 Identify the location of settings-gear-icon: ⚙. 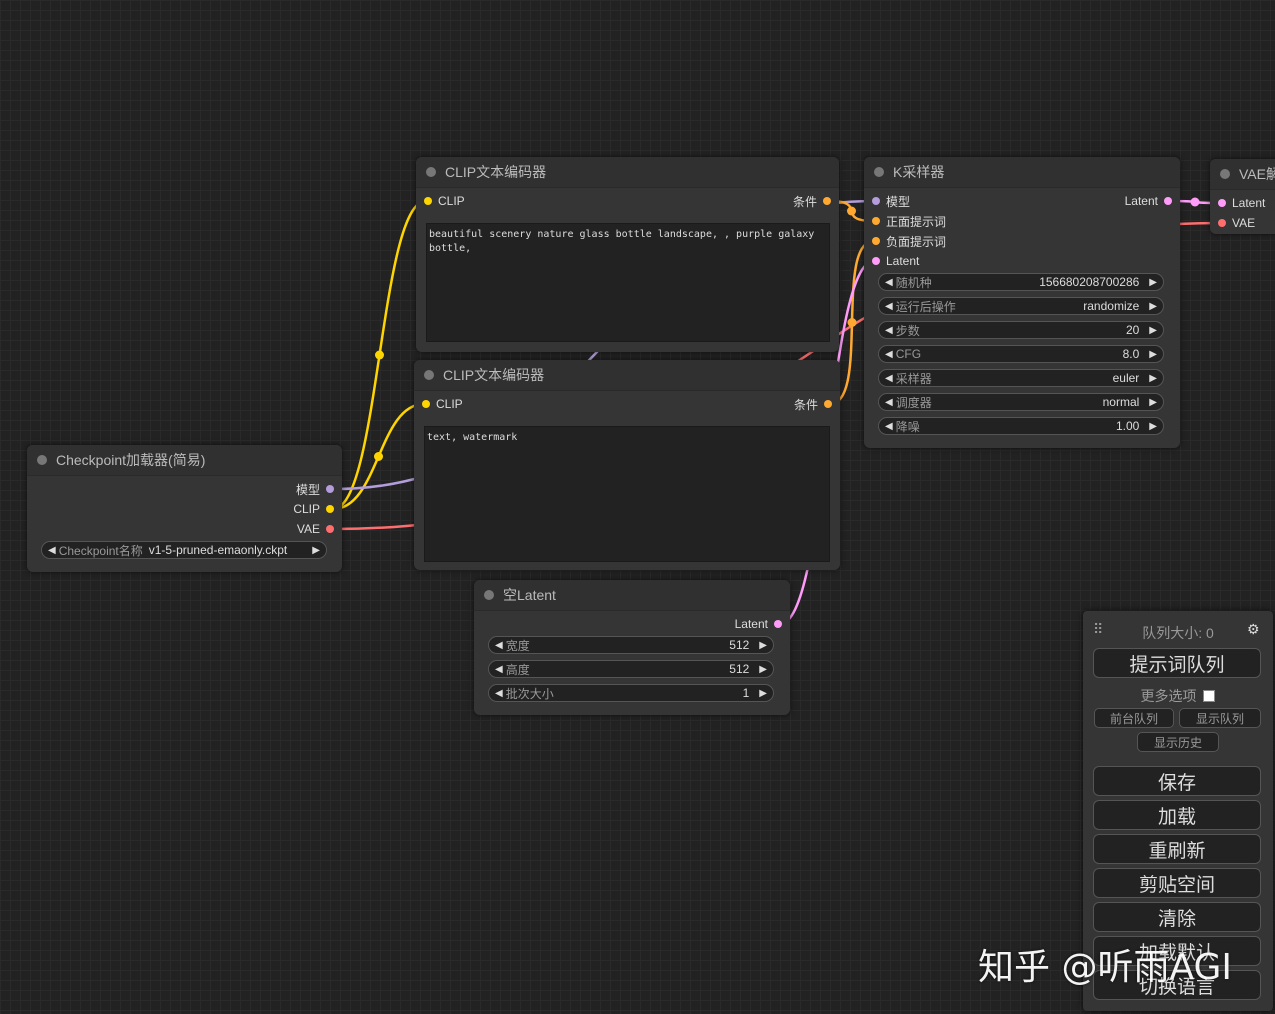
(1253, 629).